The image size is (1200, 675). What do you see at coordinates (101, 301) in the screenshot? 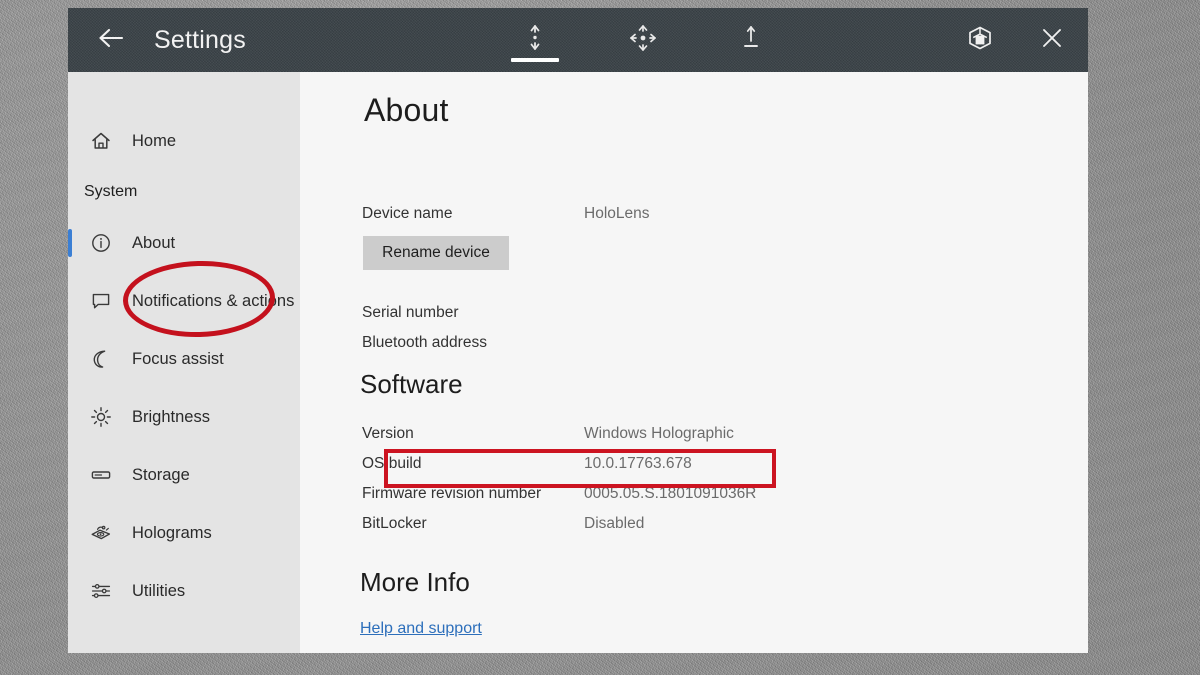
I see `notification-icon` at bounding box center [101, 301].